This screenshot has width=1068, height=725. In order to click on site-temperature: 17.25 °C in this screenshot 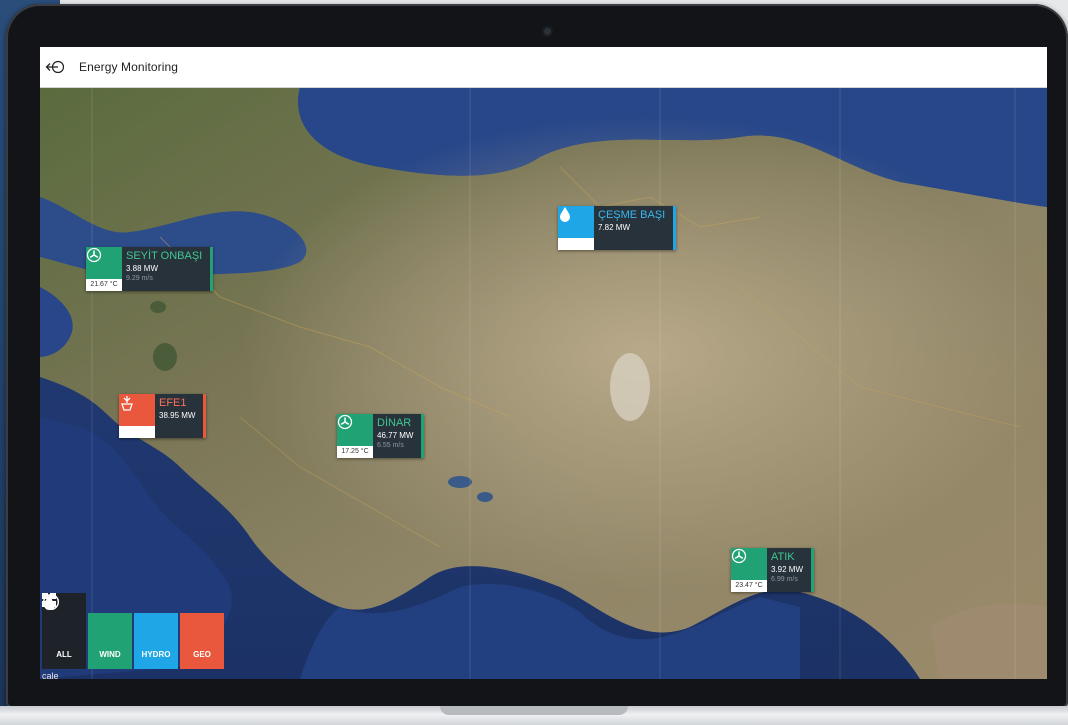, I will do `click(355, 452)`.